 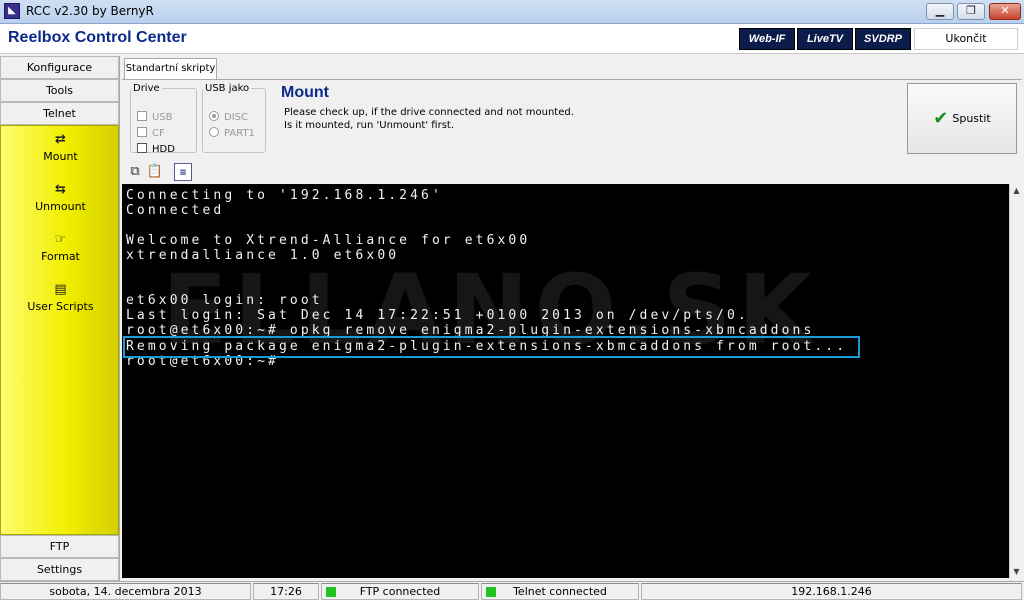 I want to click on drive-usb-label: USB, so click(x=162, y=117).